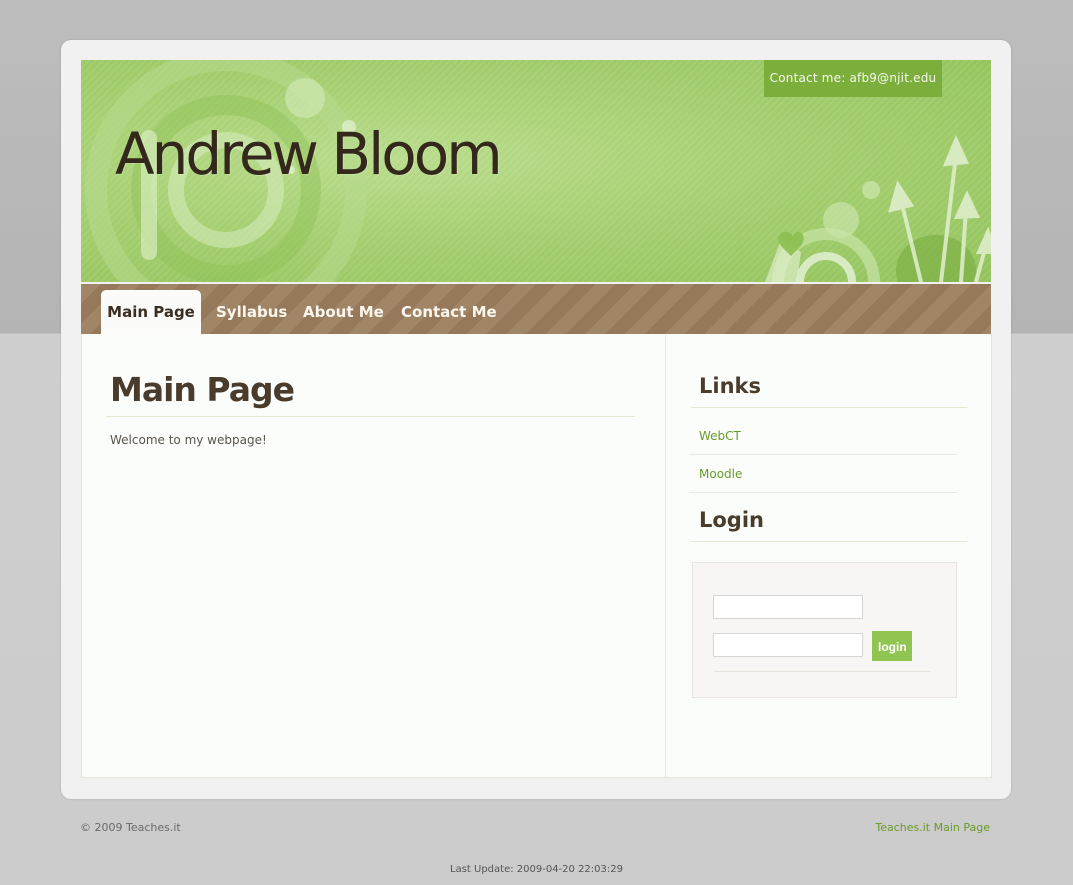  What do you see at coordinates (824, 630) in the screenshot?
I see `login-form: login` at bounding box center [824, 630].